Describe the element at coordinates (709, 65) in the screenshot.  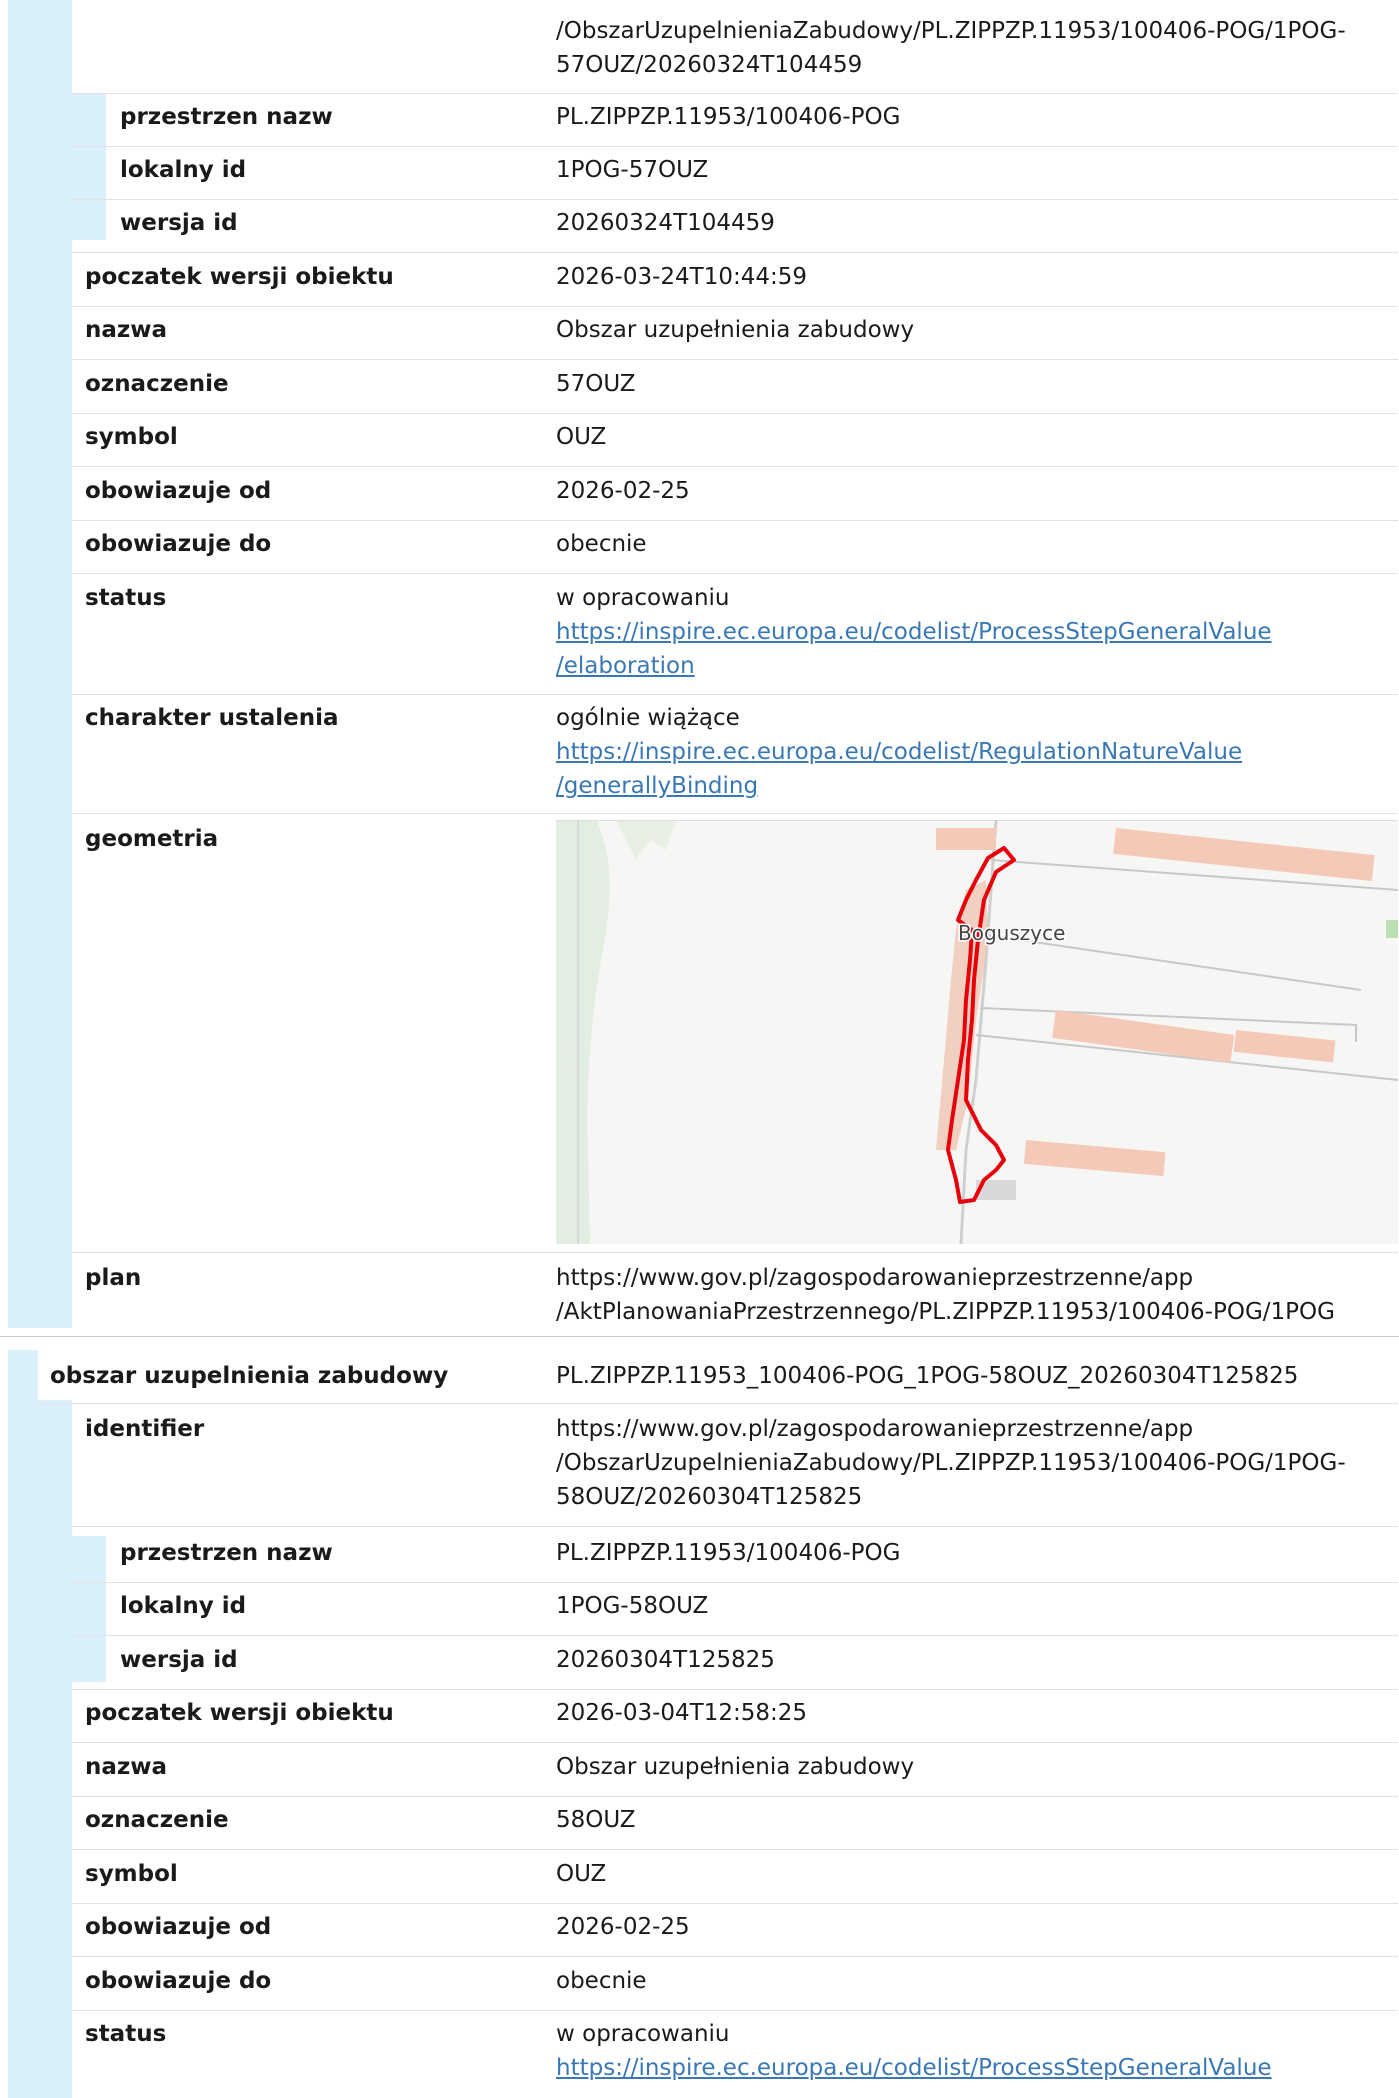
I see `identifier-value-line: 57OUZ/20260324T104459` at that location.